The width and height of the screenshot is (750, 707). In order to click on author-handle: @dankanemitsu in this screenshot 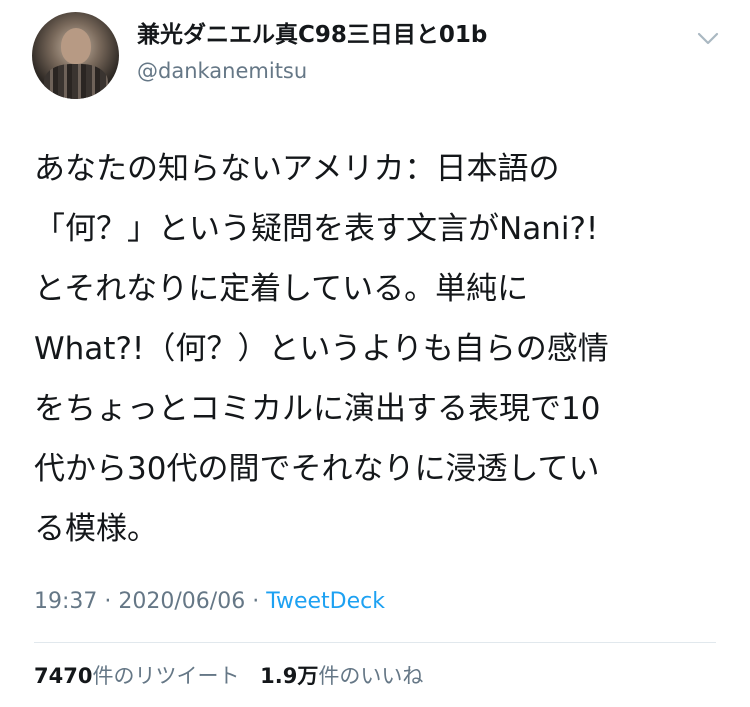, I will do `click(312, 71)`.